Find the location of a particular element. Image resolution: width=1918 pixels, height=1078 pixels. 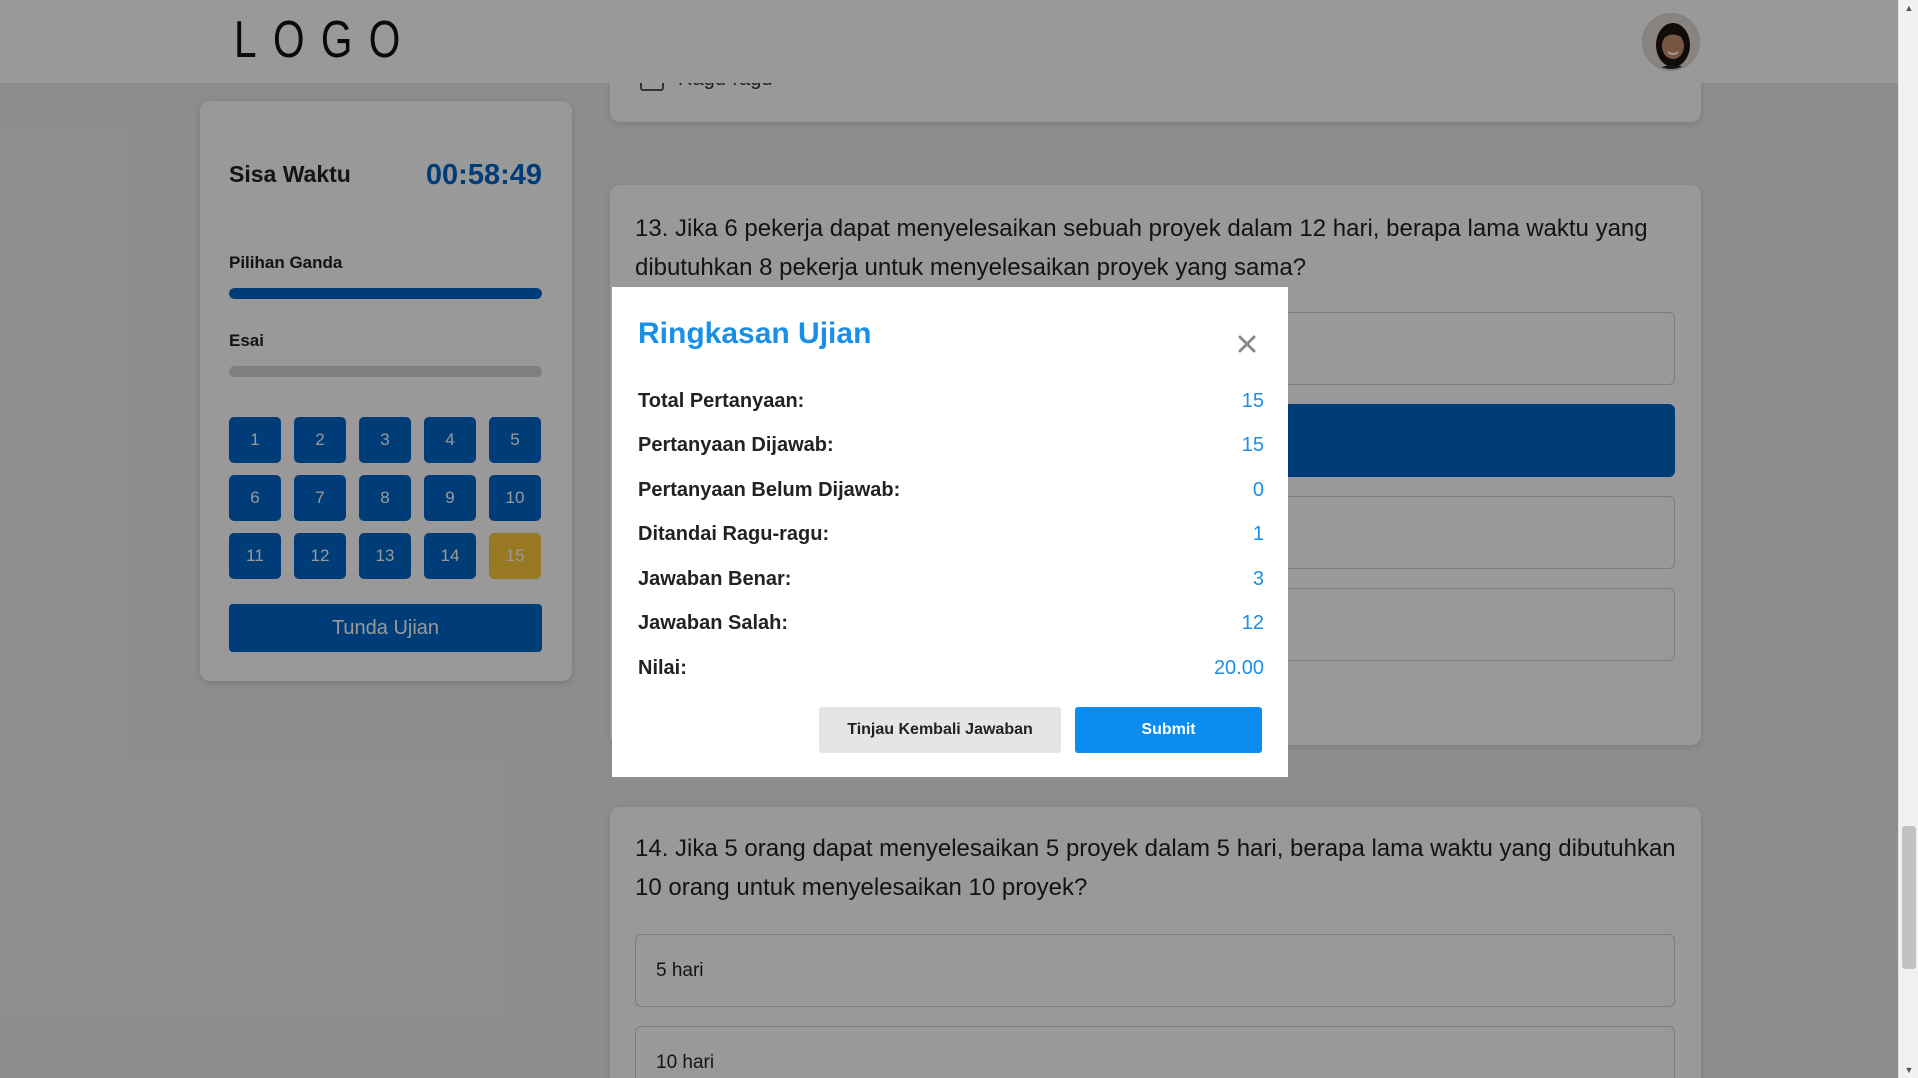

stat-row-answered: Pertanyaan Dijawab: 15 is located at coordinates (951, 445).